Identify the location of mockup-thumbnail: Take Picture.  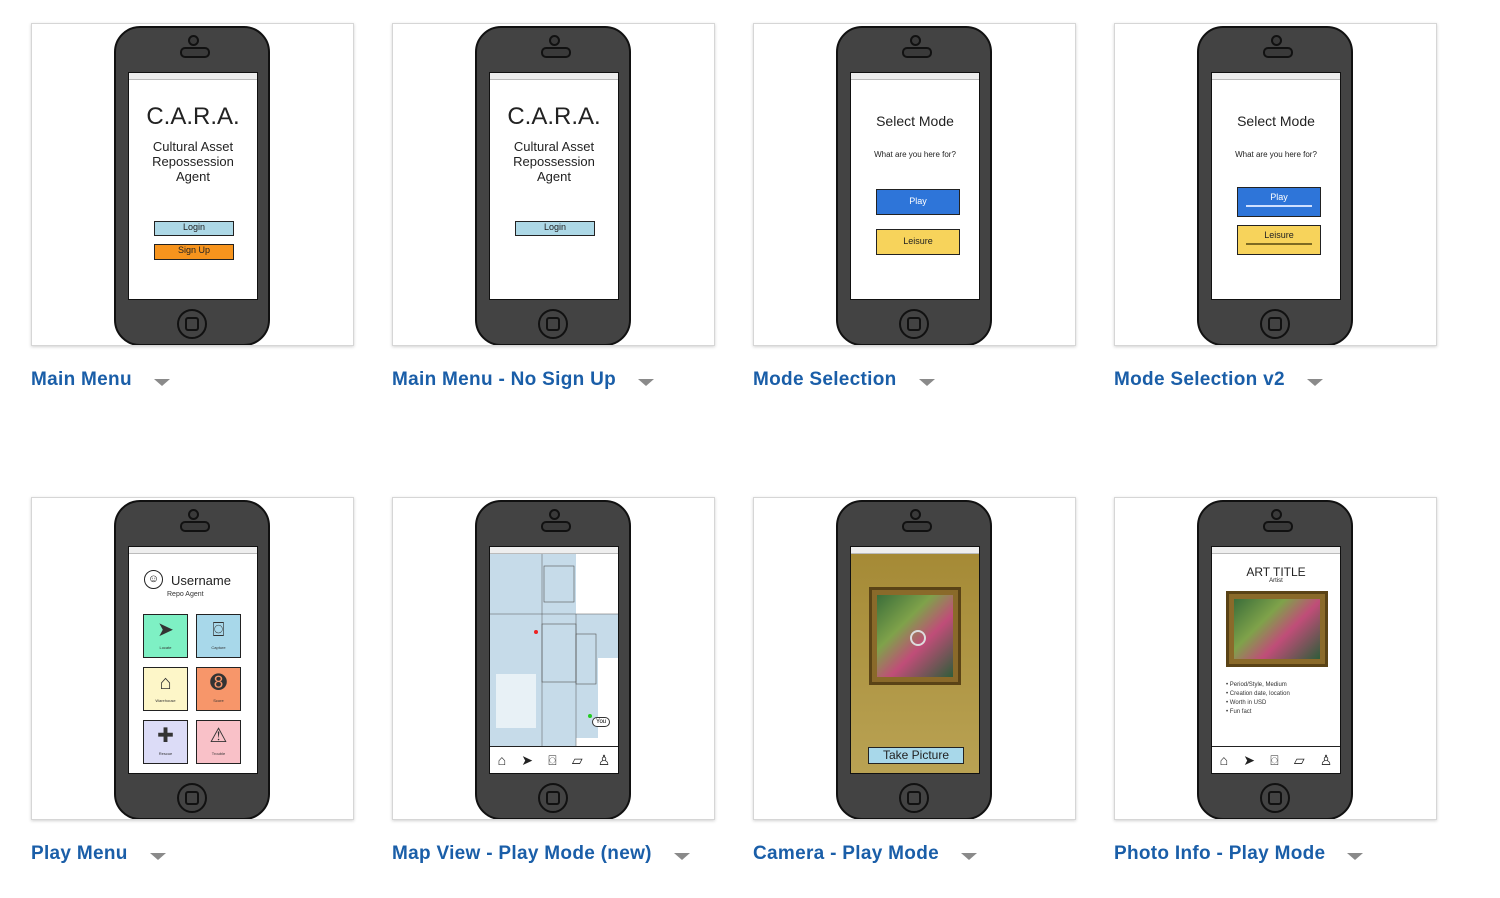
(914, 658).